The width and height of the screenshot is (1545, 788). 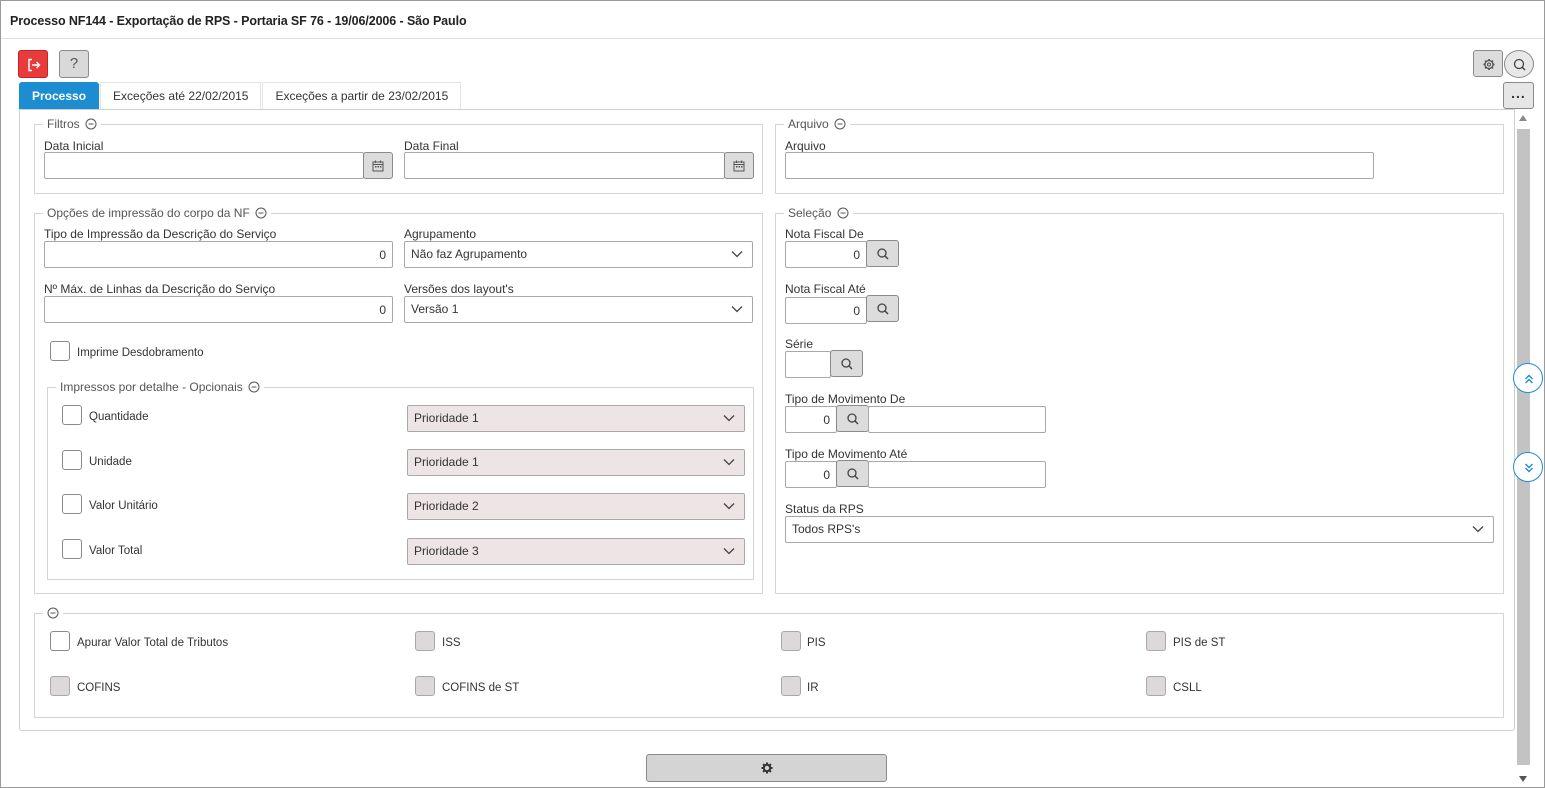 I want to click on status-rps-label: Status da RPS, so click(x=824, y=509).